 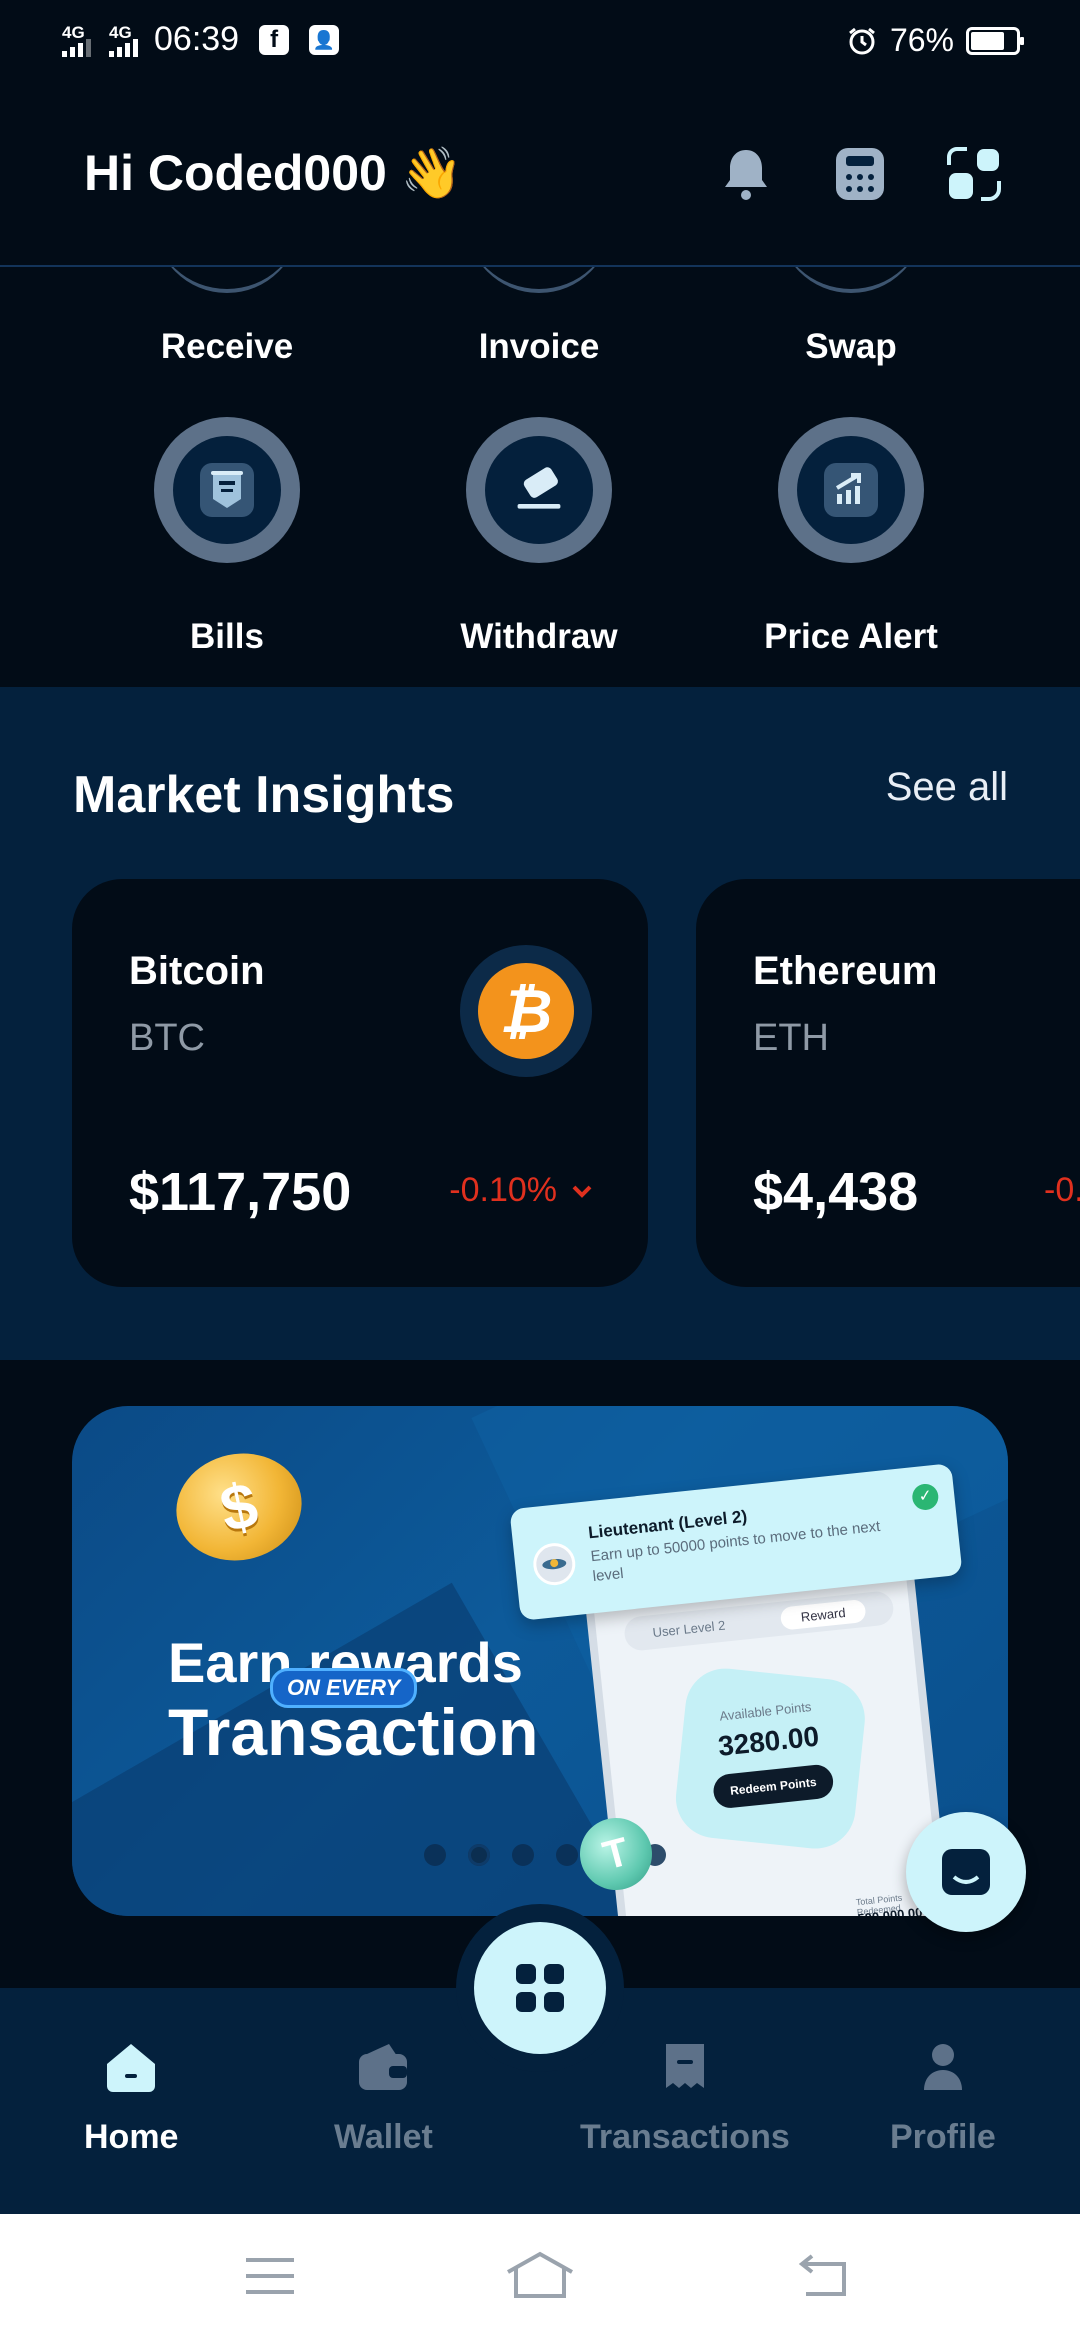 What do you see at coordinates (823, 2276) in the screenshot?
I see `back-icon` at bounding box center [823, 2276].